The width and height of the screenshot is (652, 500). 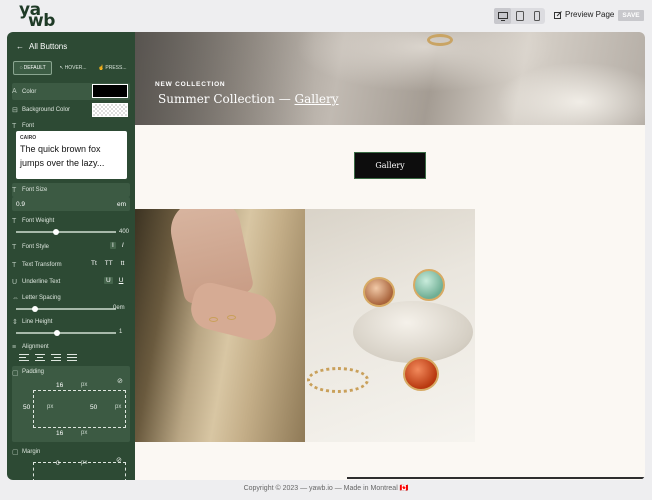 I want to click on desktop-view-button, so click(x=502, y=16).